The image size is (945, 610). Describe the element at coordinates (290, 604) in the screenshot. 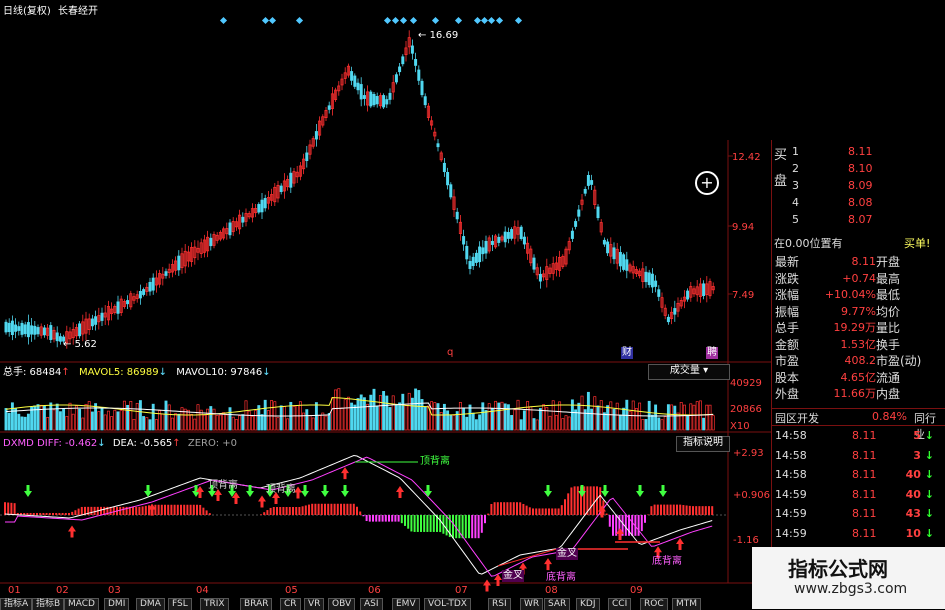

I see `indicator-tab: CR` at that location.